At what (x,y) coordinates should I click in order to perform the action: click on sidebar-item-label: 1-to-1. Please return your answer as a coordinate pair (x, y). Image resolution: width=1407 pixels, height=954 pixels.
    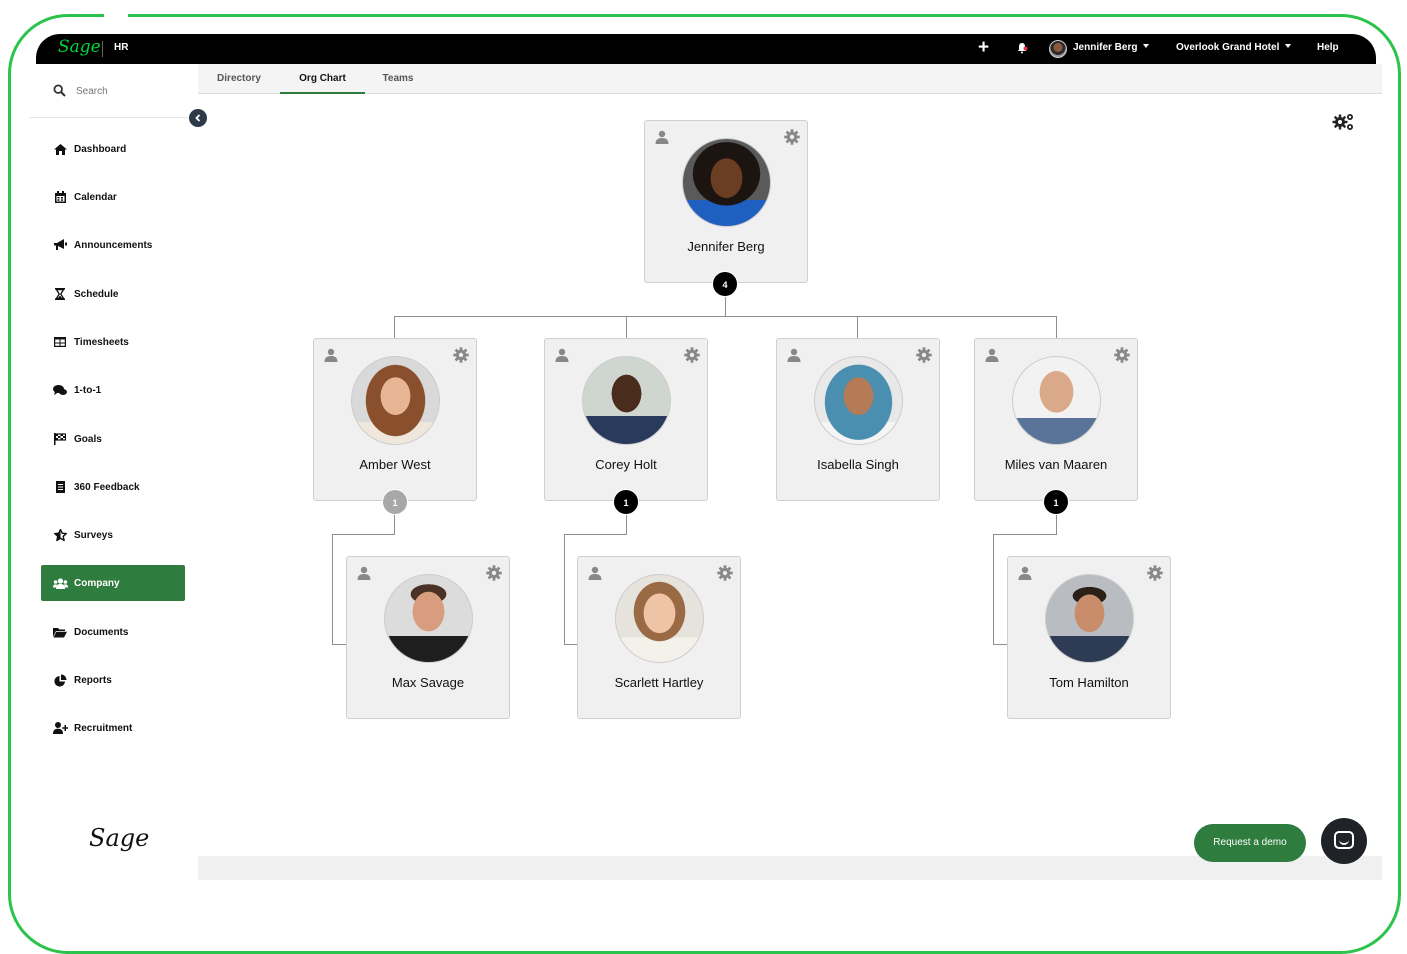
    Looking at the image, I should click on (88, 390).